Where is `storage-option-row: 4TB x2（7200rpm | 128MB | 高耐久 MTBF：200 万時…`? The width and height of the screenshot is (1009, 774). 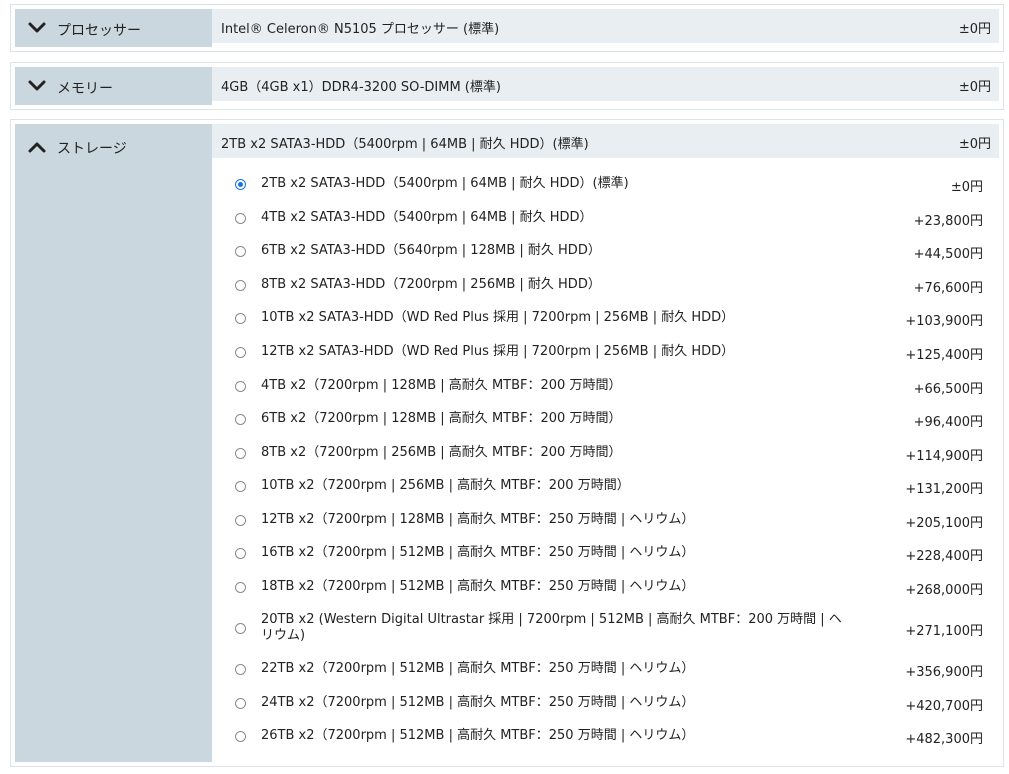 storage-option-row: 4TB x2（7200rpm | 128MB | 高耐久 MTBF：200 万時… is located at coordinates (605, 386).